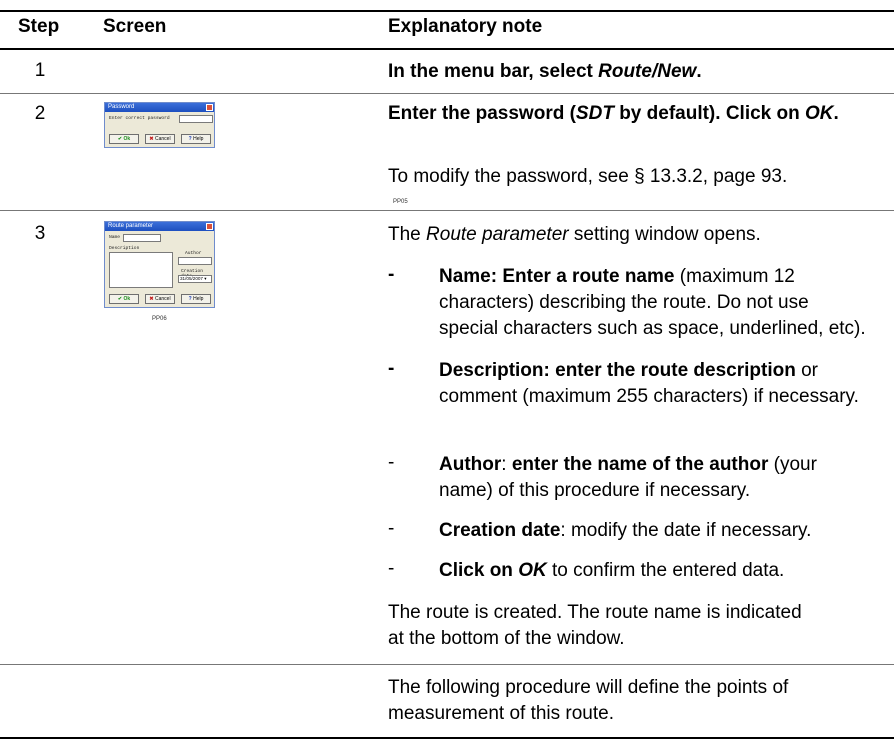 This screenshot has width=894, height=747. I want to click on step-2-caption: PP05, so click(400, 202).